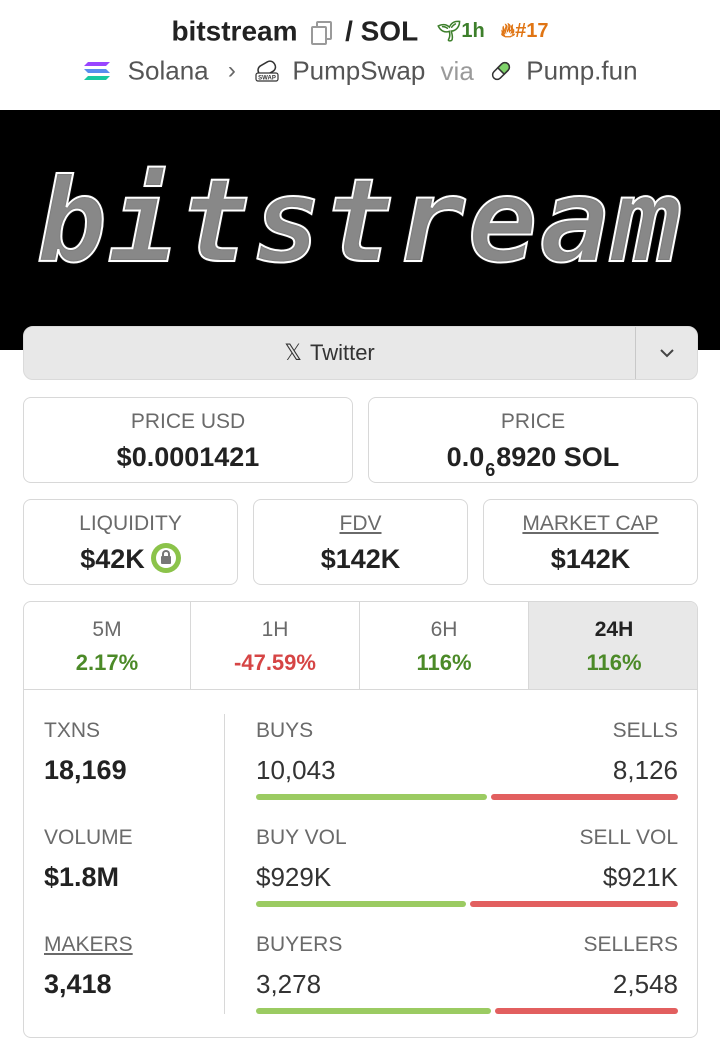  What do you see at coordinates (584, 797) in the screenshot?
I see `sells-bar-fill` at bounding box center [584, 797].